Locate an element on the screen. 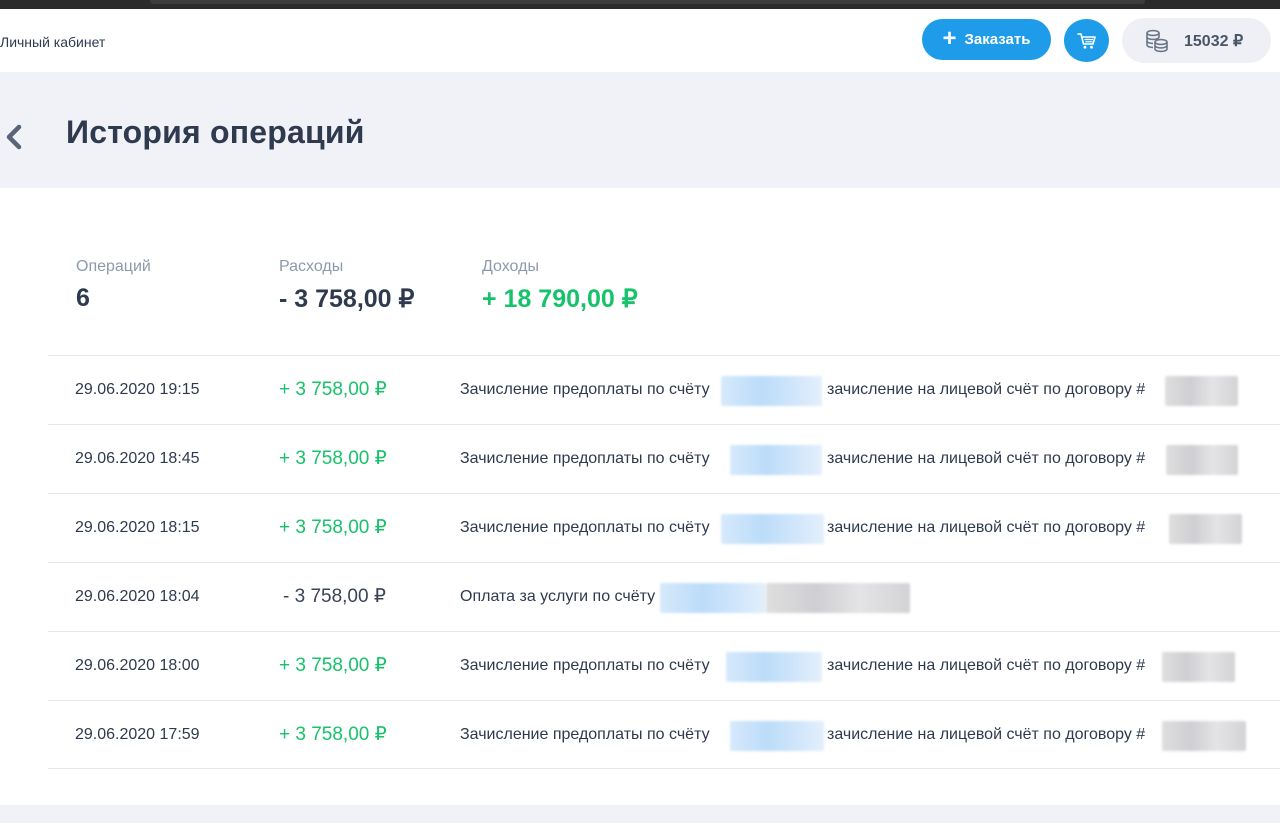 This screenshot has height=823, width=1280. stat-operations: Операций 6 is located at coordinates (113, 285).